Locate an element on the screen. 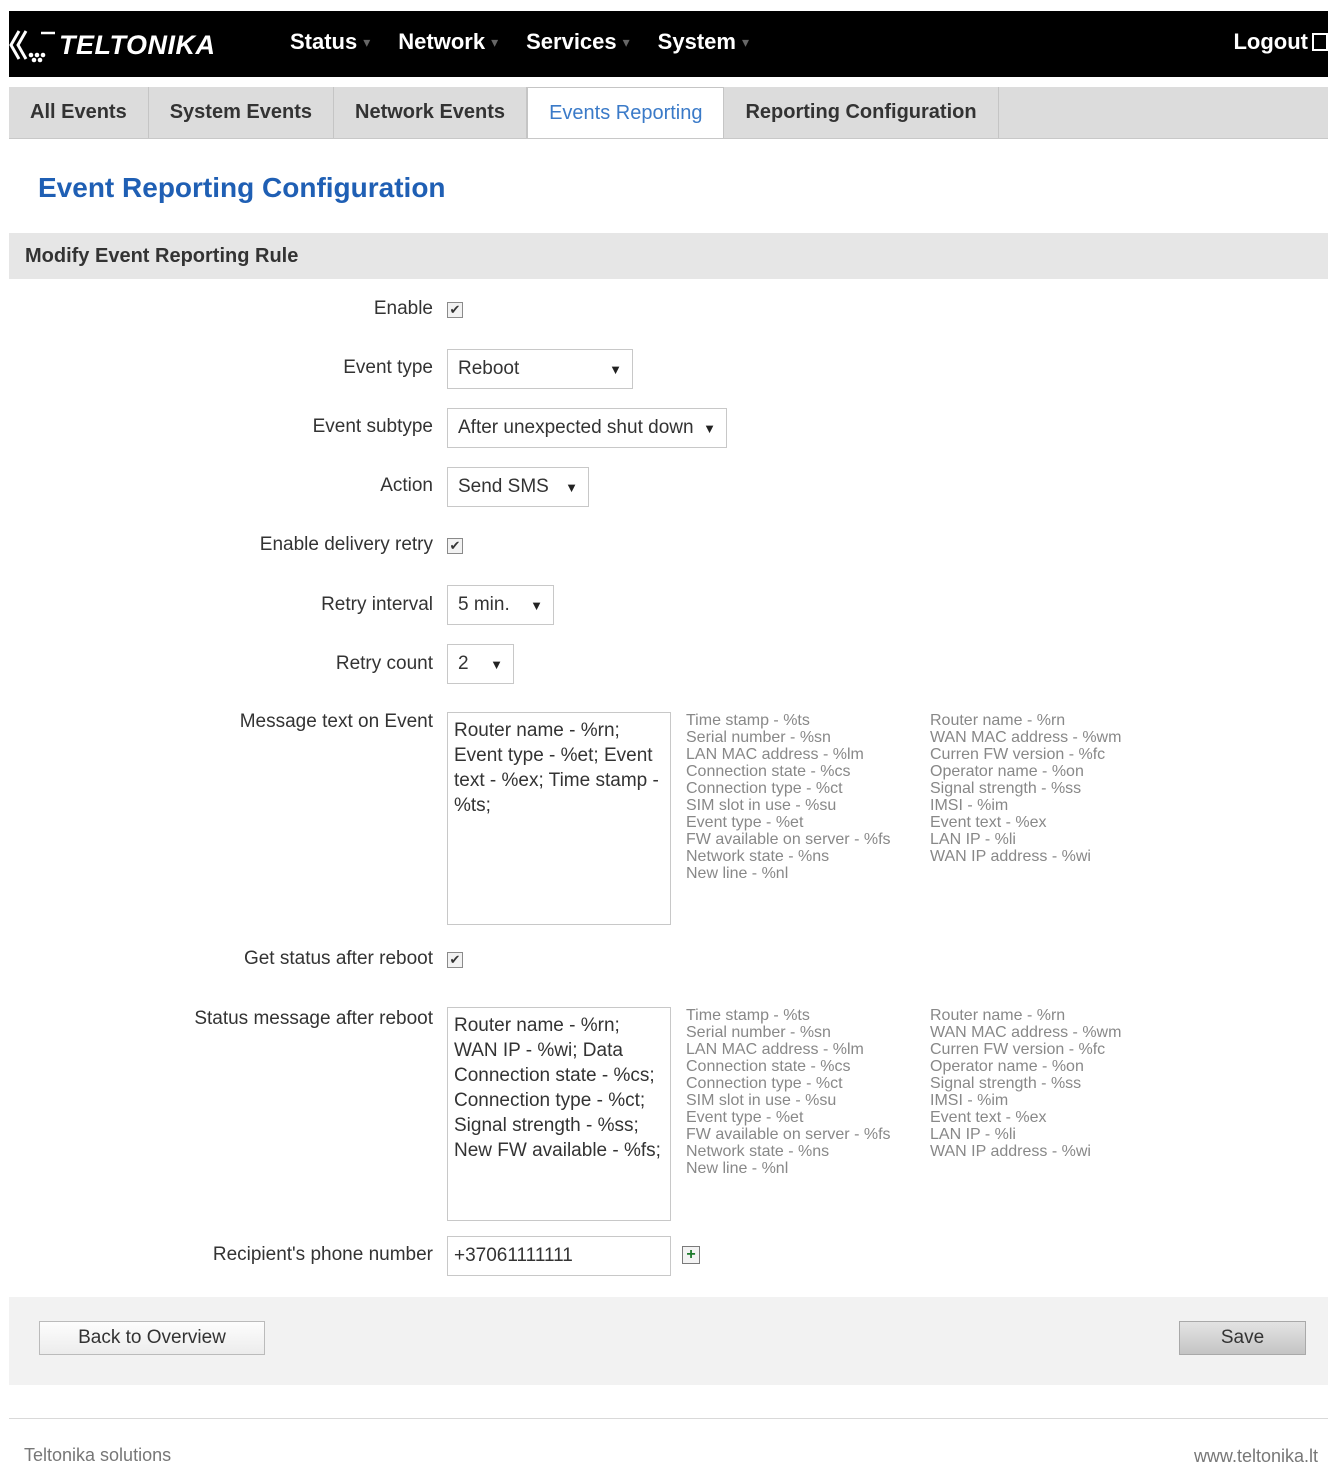  action-select: Send SMS ▼ is located at coordinates (518, 487).